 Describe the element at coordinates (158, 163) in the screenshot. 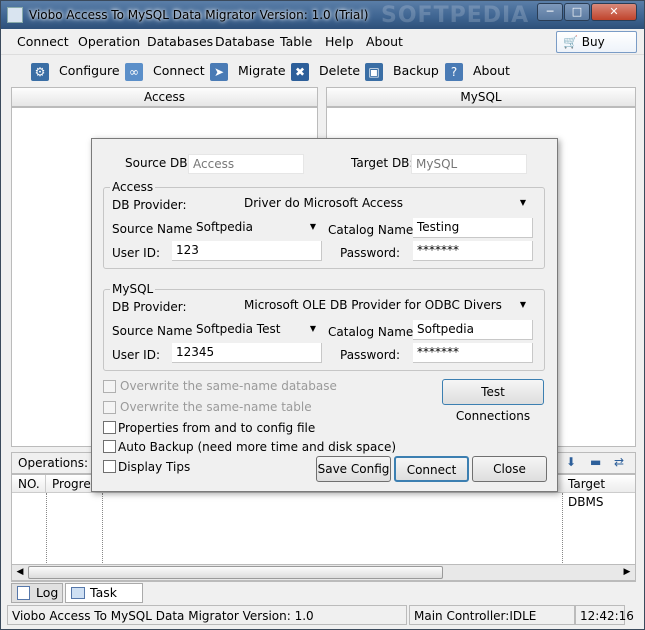

I see `source-db-label: Source DB:` at that location.